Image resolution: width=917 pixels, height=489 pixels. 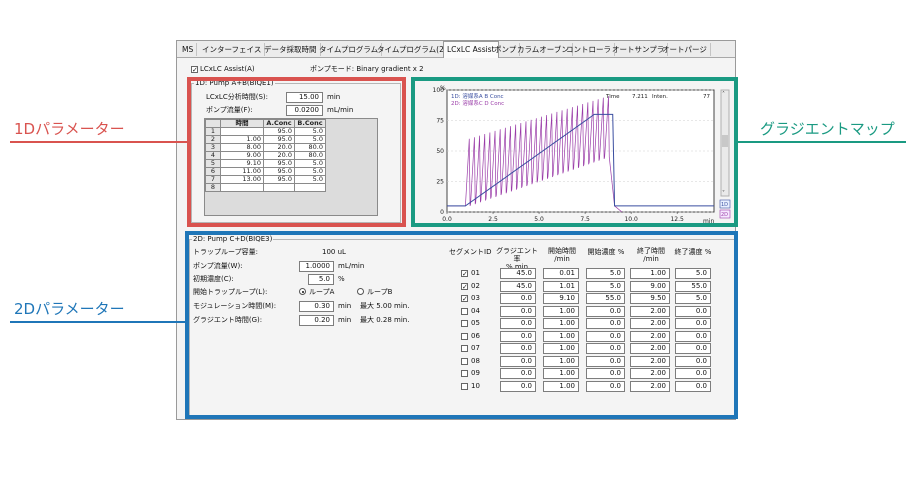 What do you see at coordinates (69, 129) in the screenshot?
I see `callout-1d-params: 1Dパラメーター` at bounding box center [69, 129].